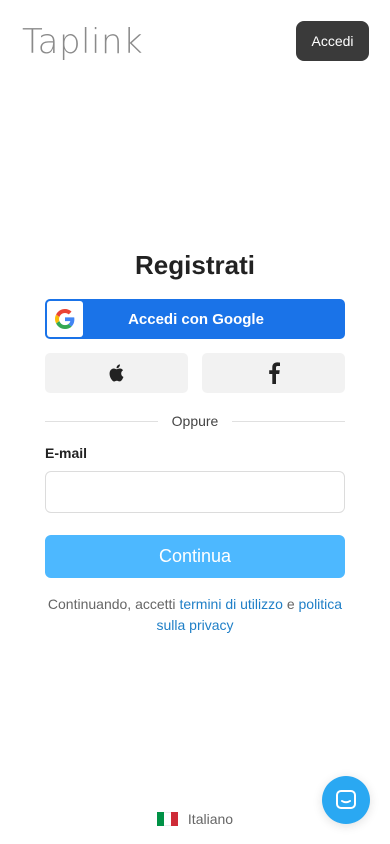 This screenshot has width=390, height=844. I want to click on terms-link: termini di utilizzo, so click(230, 604).